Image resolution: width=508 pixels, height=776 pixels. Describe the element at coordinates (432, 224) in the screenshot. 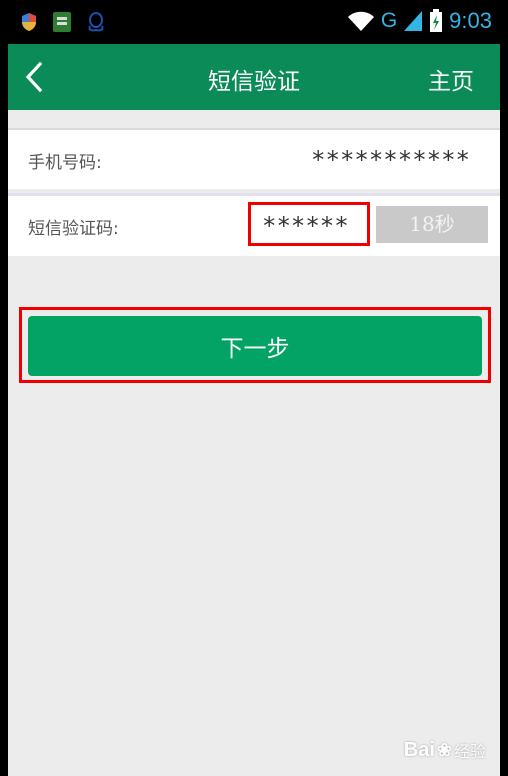

I see `resend-timer-button: 18秒` at that location.